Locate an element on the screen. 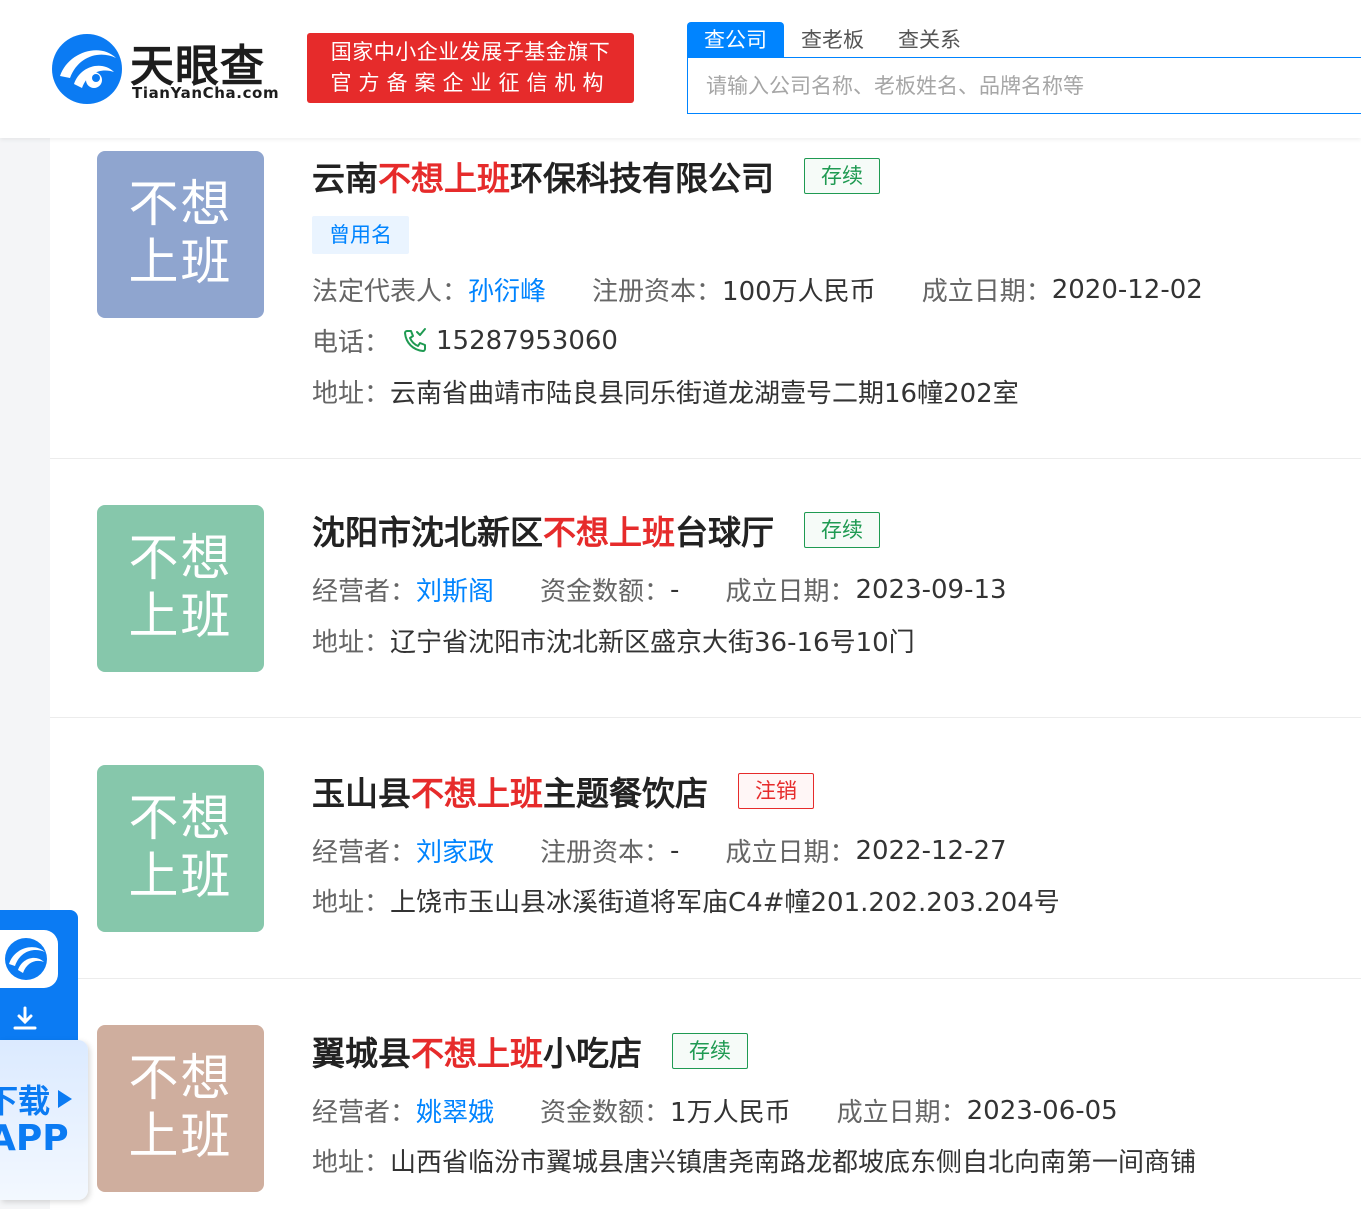  operator-link: 姚翠娥 is located at coordinates (455, 1110).